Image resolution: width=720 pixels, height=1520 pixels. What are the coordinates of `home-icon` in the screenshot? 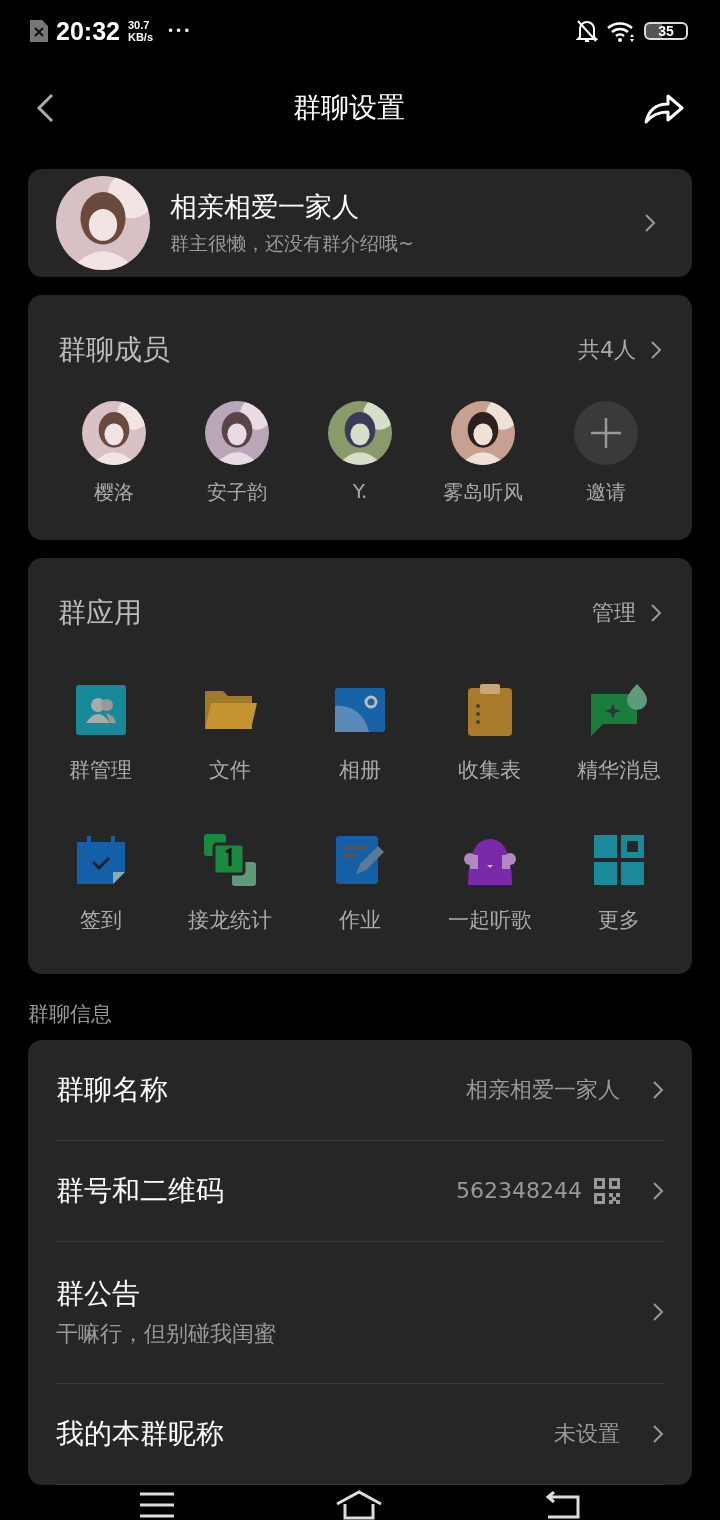 It's located at (359, 1505).